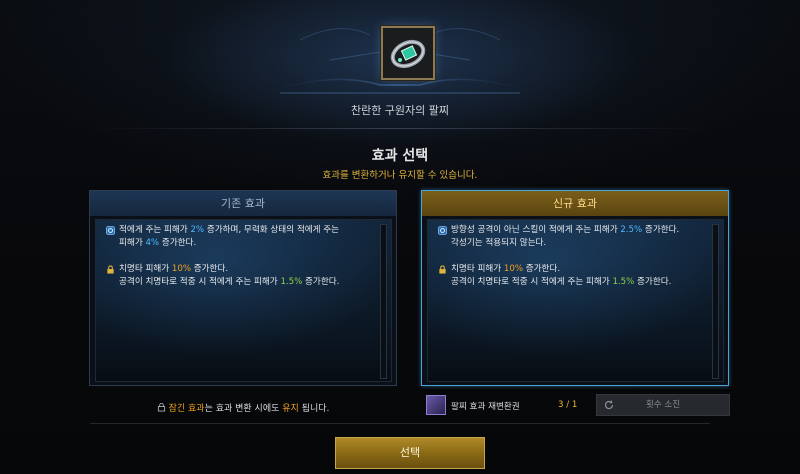 The height and width of the screenshot is (474, 800). What do you see at coordinates (410, 453) in the screenshot?
I see `select-button: 선택` at bounding box center [410, 453].